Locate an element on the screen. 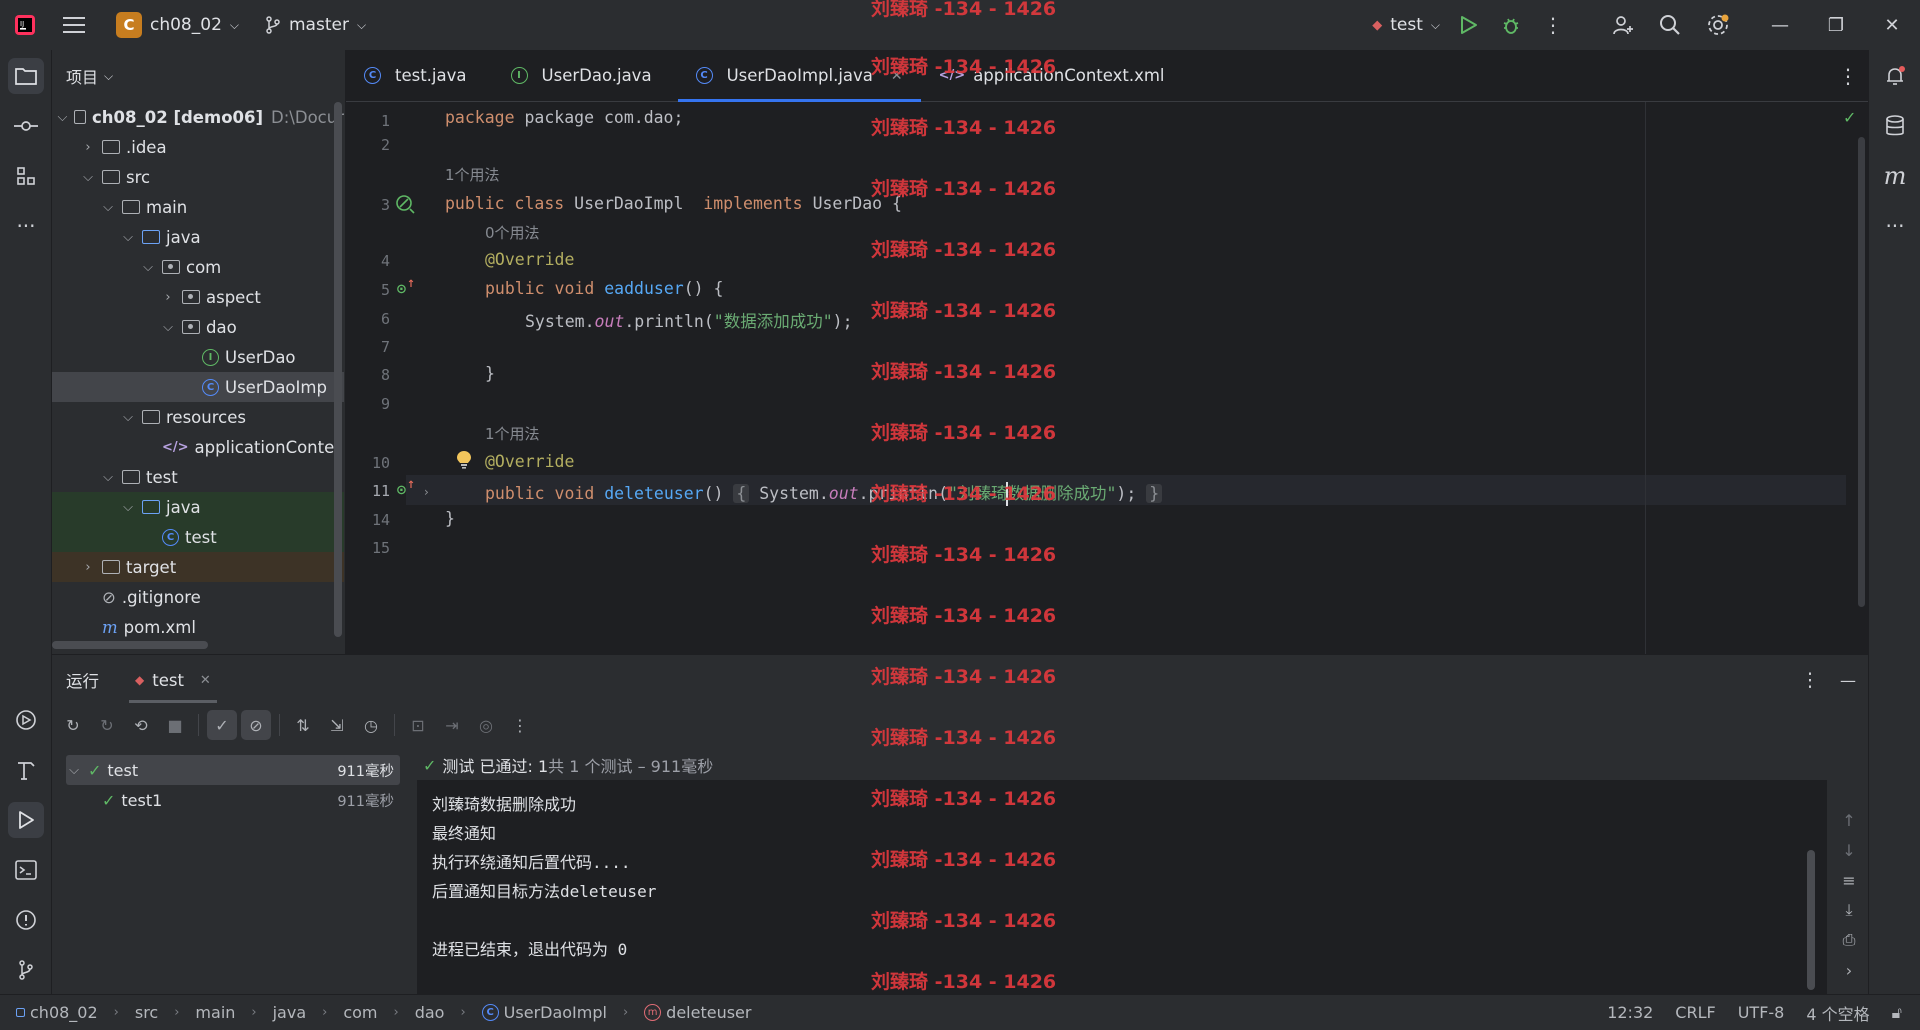  import-tests-icon: ⇥ is located at coordinates (452, 725).